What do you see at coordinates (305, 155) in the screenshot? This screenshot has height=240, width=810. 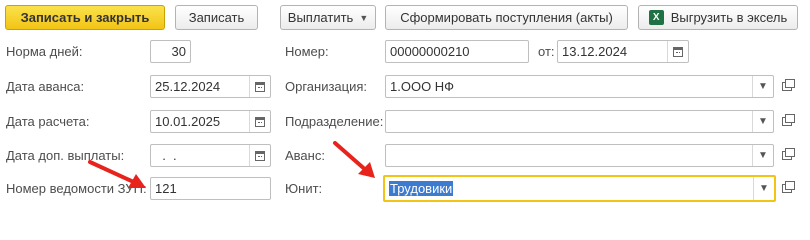 I see `advance-label: Аванс:` at bounding box center [305, 155].